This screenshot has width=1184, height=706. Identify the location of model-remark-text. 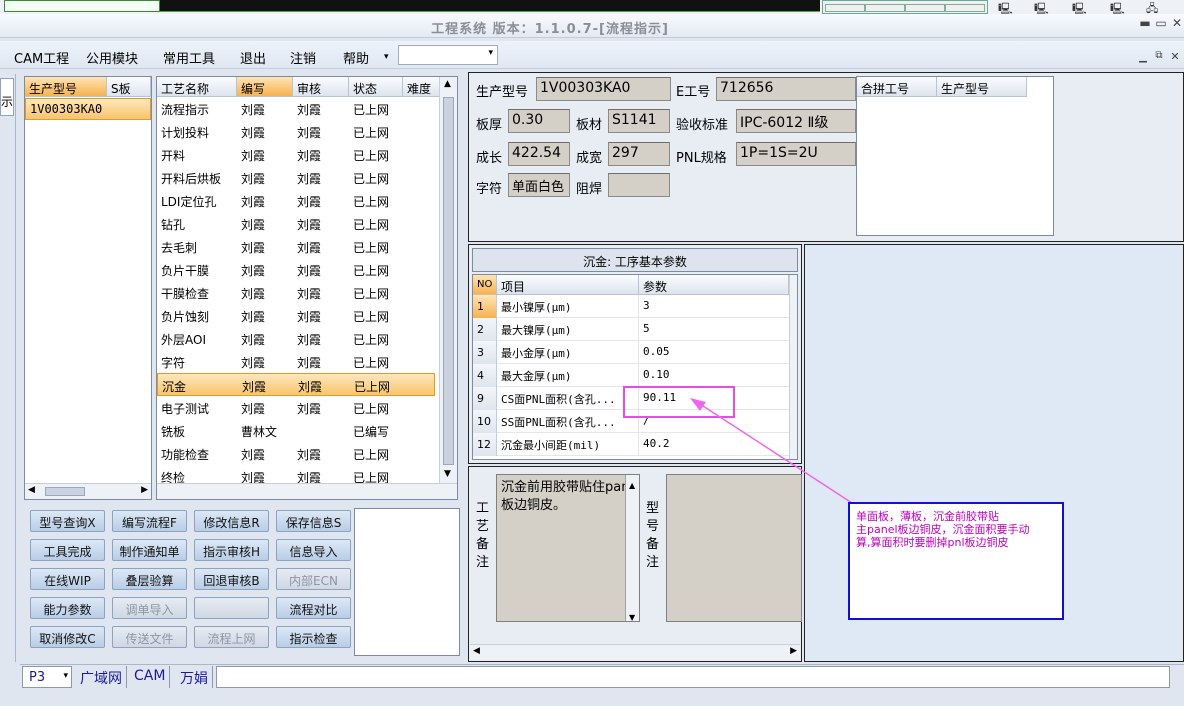
(734, 548).